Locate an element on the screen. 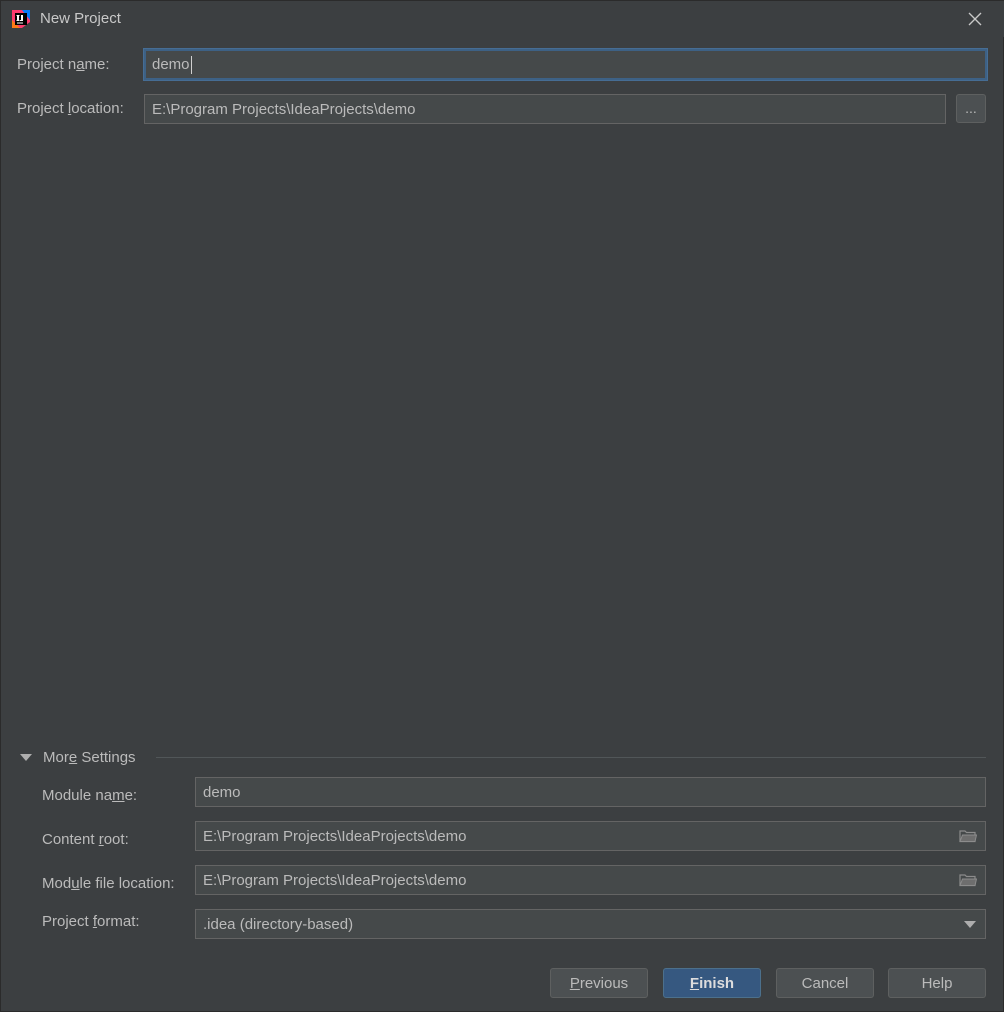 The height and width of the screenshot is (1012, 1004). project-name-input: demo is located at coordinates (565, 64).